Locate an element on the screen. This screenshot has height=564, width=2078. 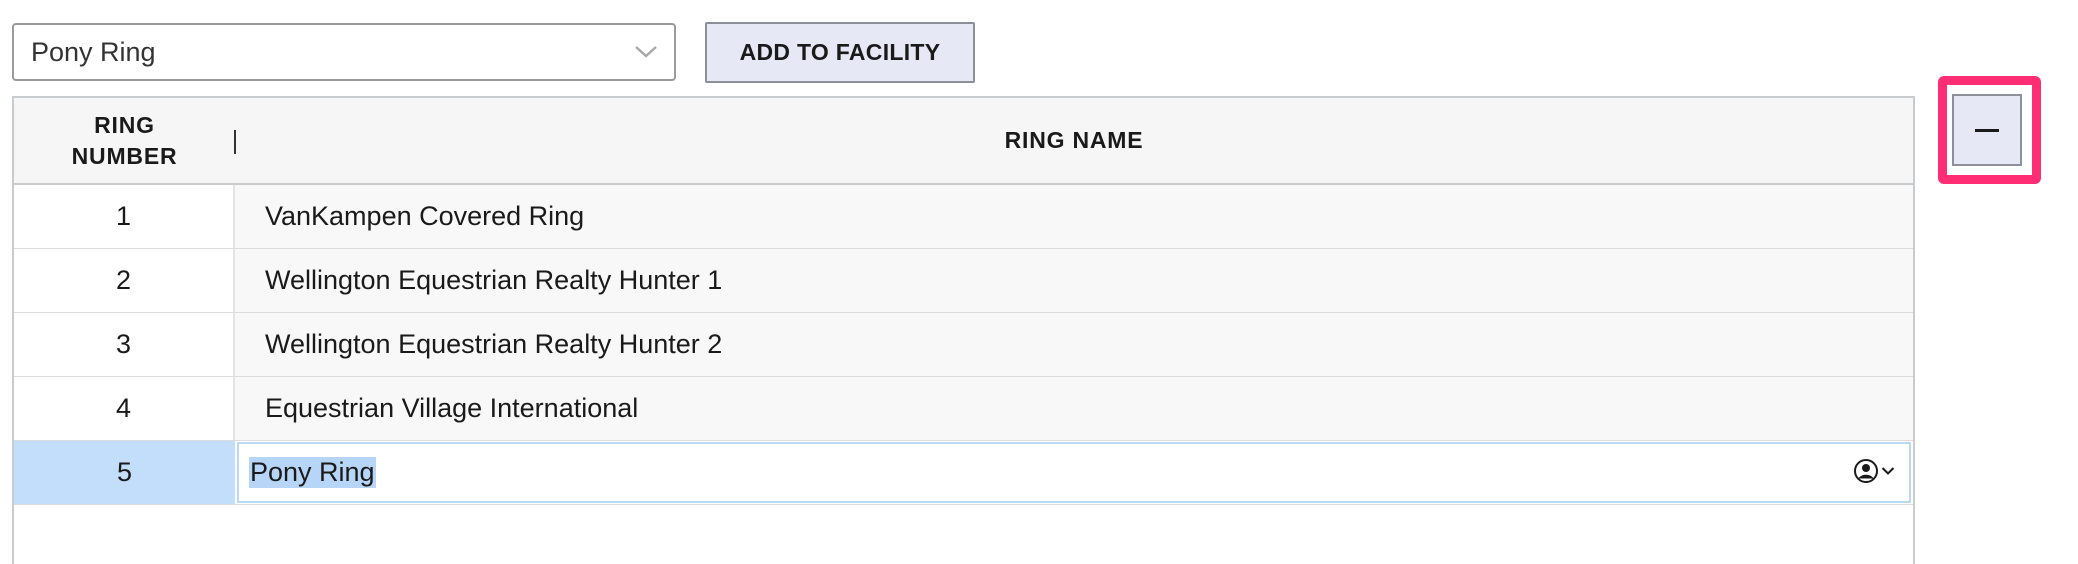
ring-name-cell: Wellington Equestrian Realty Hunter 1 is located at coordinates (1074, 280).